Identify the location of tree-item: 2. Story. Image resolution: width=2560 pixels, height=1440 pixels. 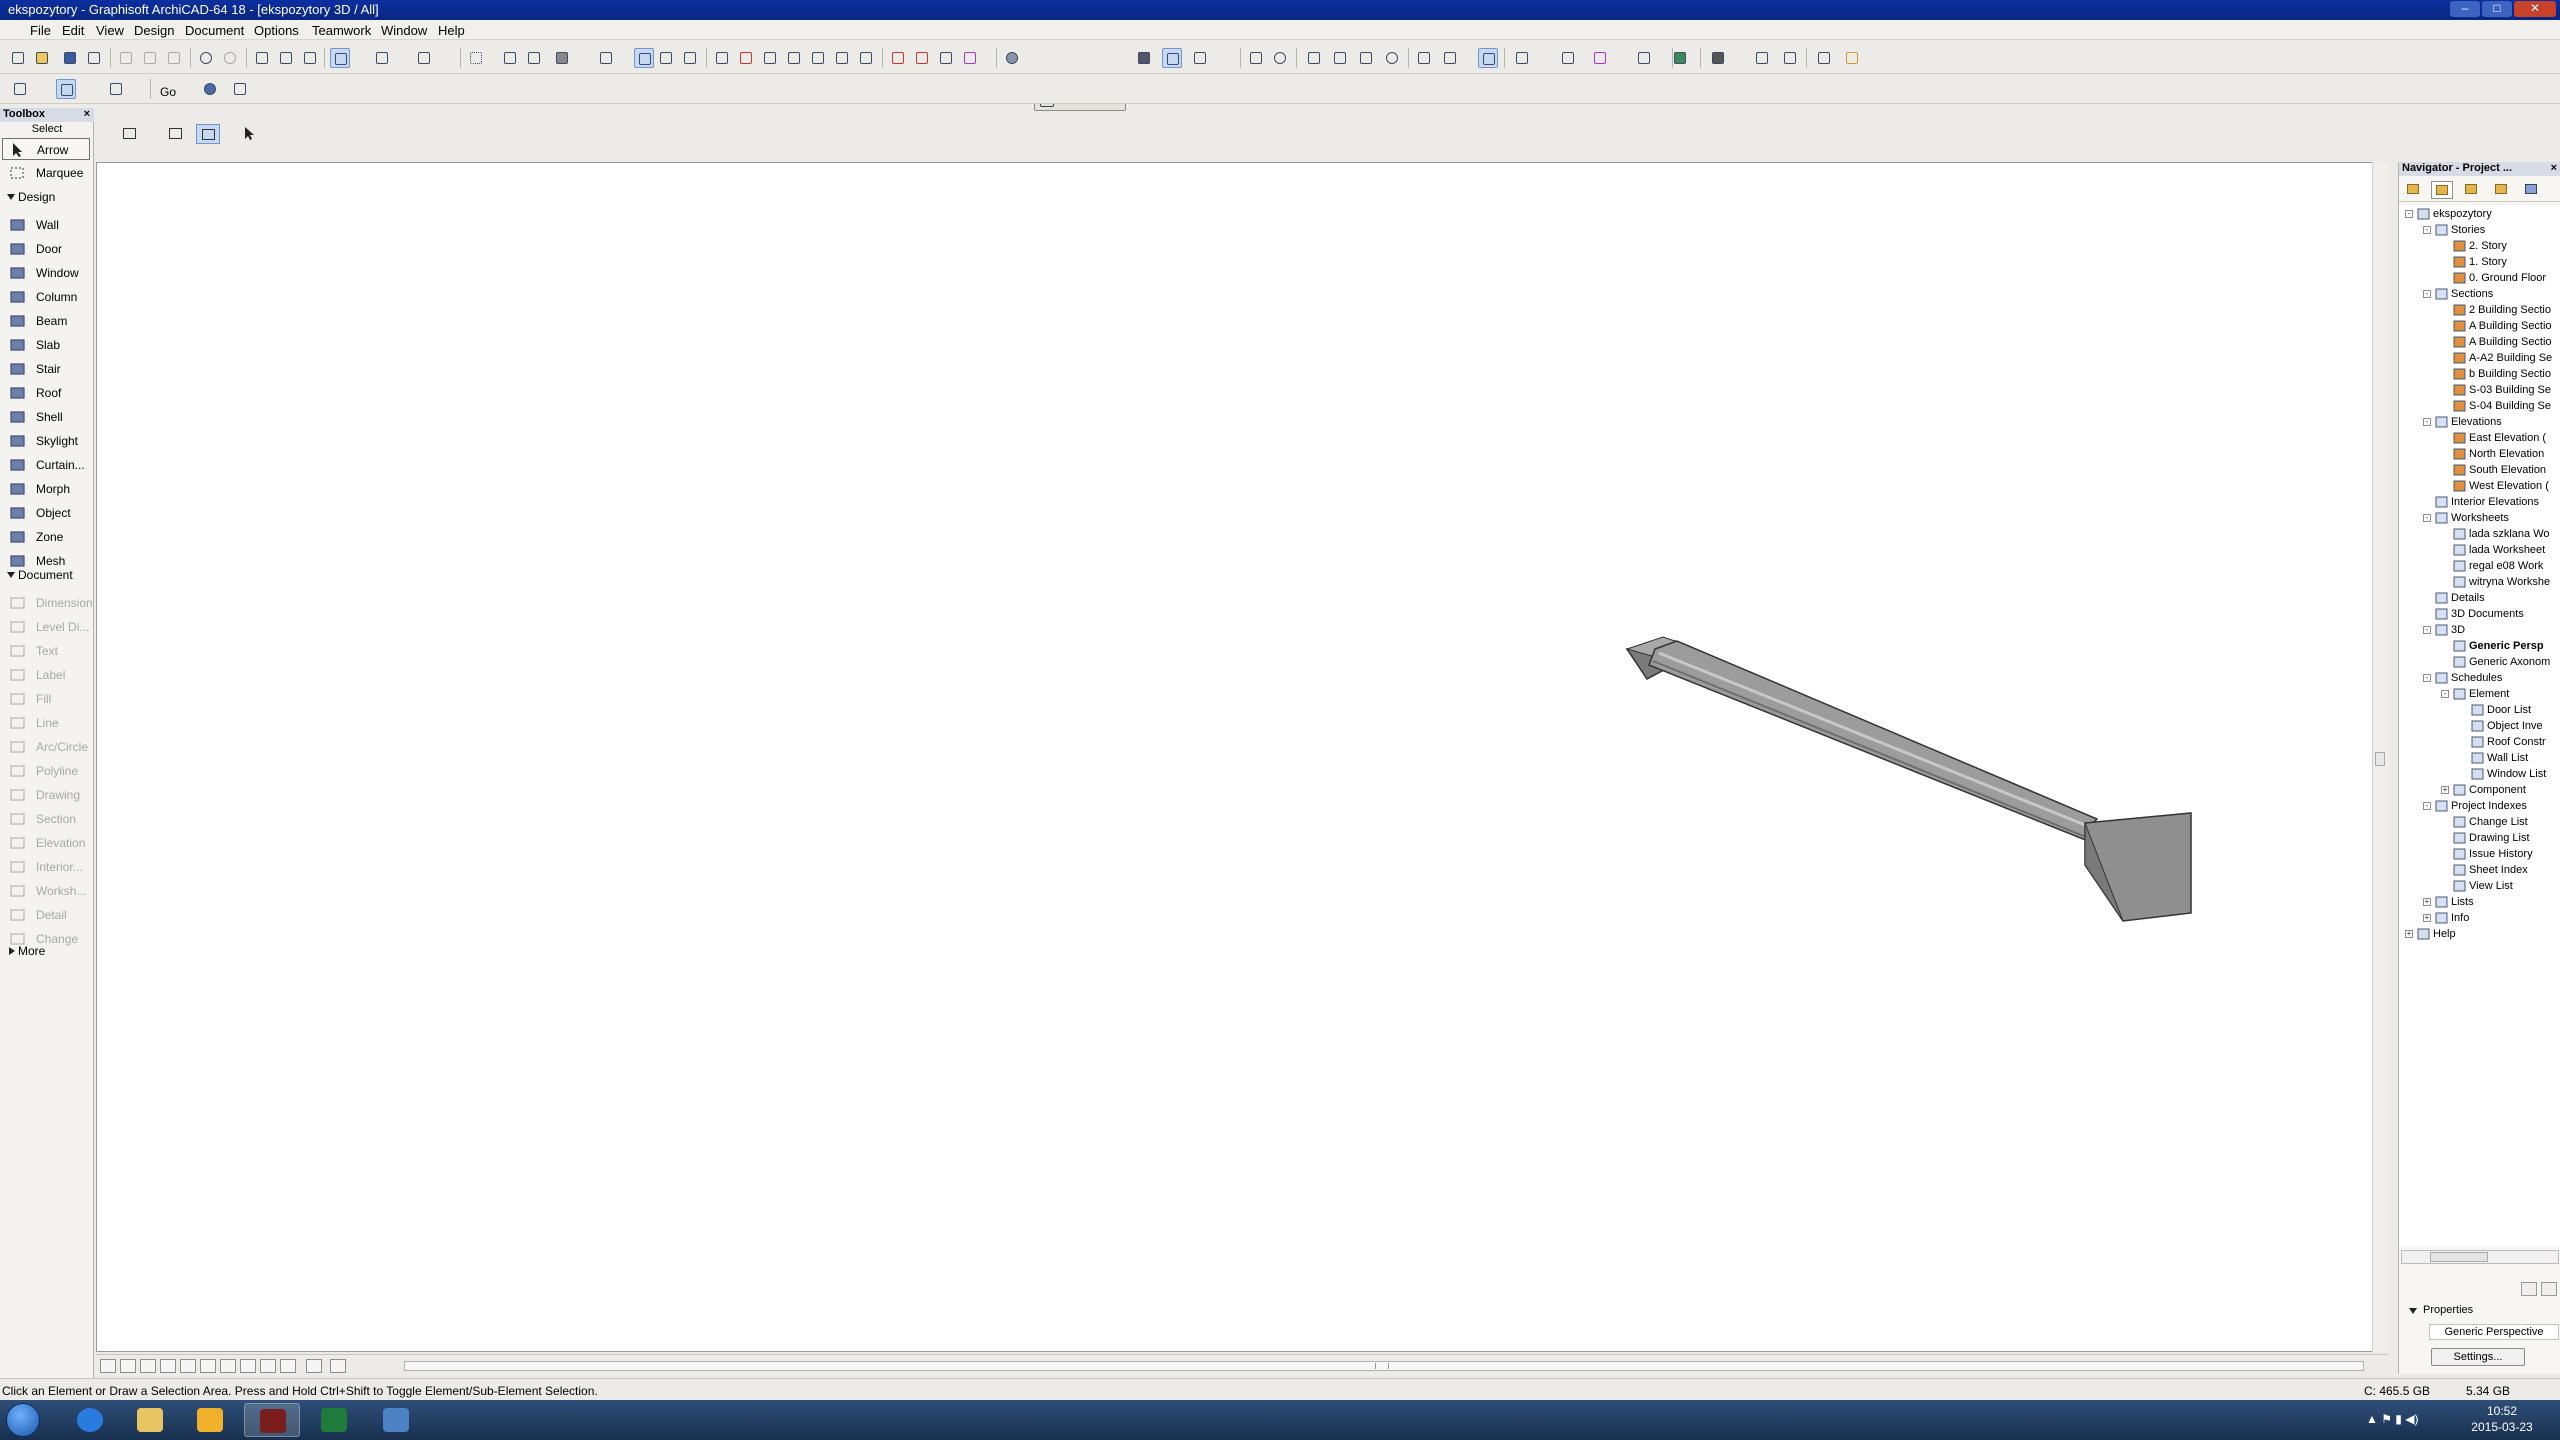
(2479, 246).